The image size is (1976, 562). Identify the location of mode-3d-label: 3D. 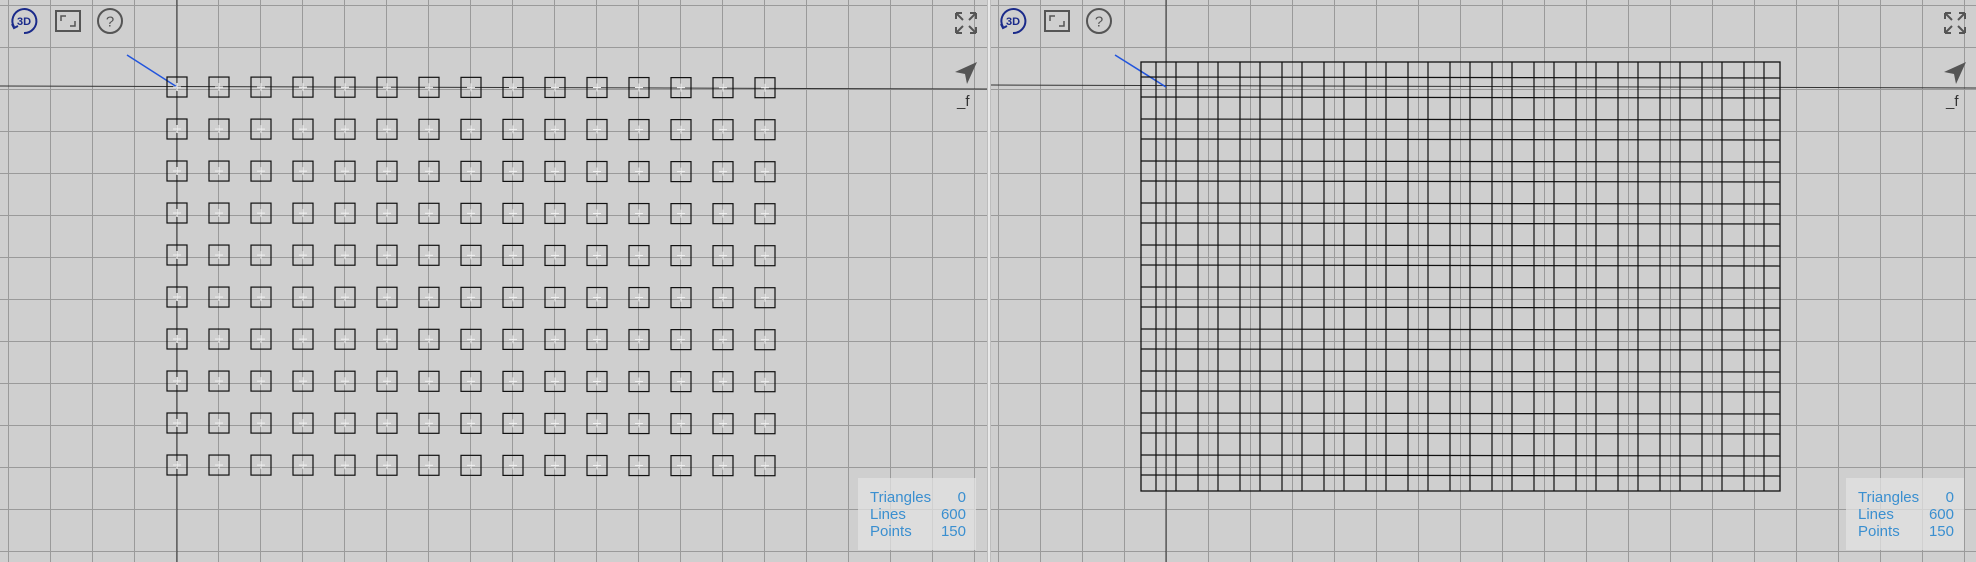
(24, 22).